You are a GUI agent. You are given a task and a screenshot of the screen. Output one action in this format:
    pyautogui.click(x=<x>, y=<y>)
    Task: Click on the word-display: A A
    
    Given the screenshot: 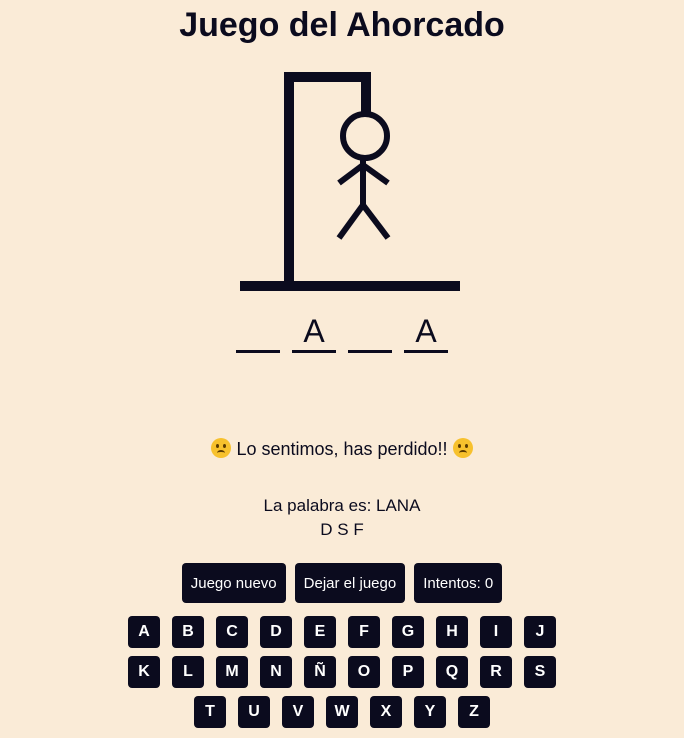 What is the action you would take?
    pyautogui.click(x=342, y=332)
    